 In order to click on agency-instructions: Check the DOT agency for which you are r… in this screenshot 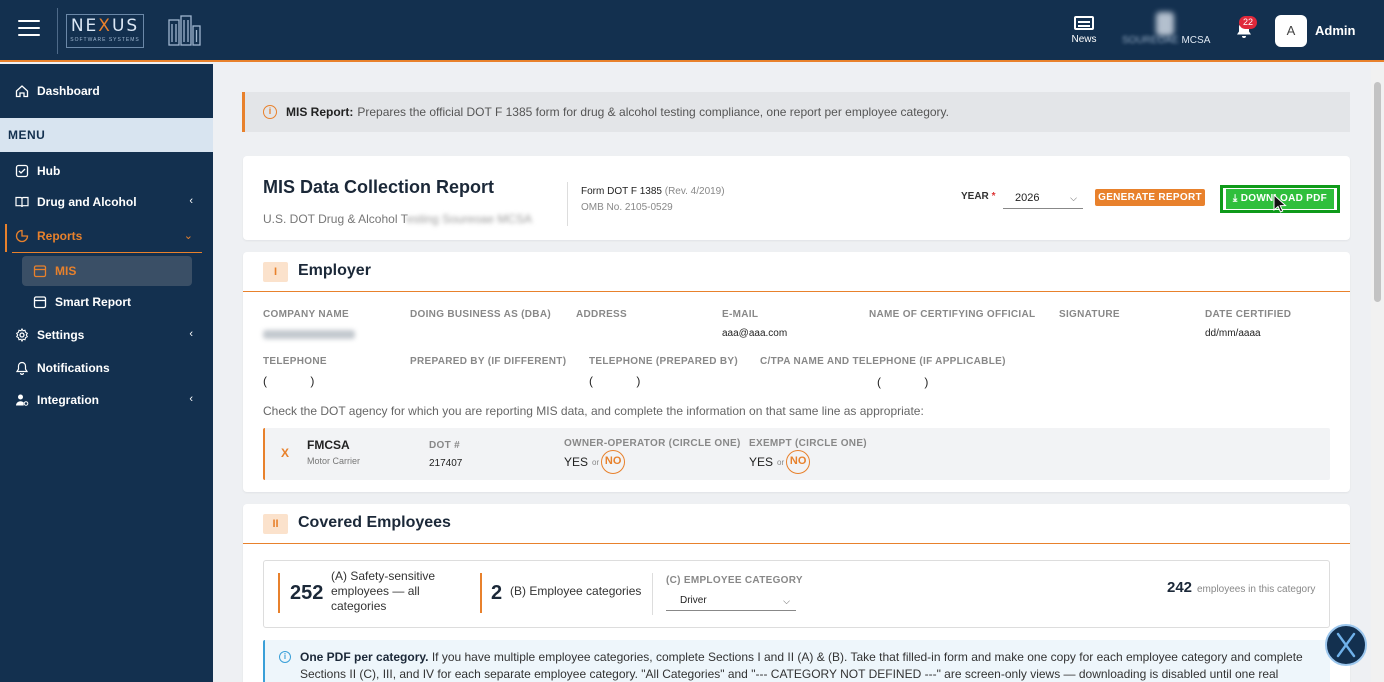, I will do `click(593, 411)`.